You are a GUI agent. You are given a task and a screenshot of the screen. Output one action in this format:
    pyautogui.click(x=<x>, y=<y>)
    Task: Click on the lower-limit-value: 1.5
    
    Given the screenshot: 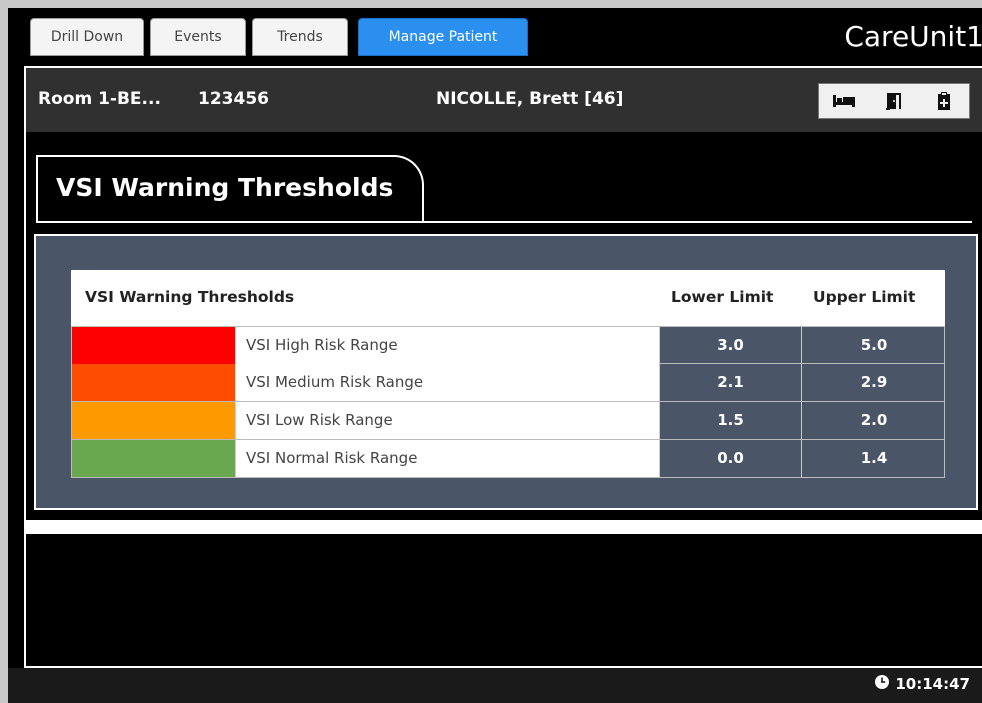 What is the action you would take?
    pyautogui.click(x=730, y=420)
    